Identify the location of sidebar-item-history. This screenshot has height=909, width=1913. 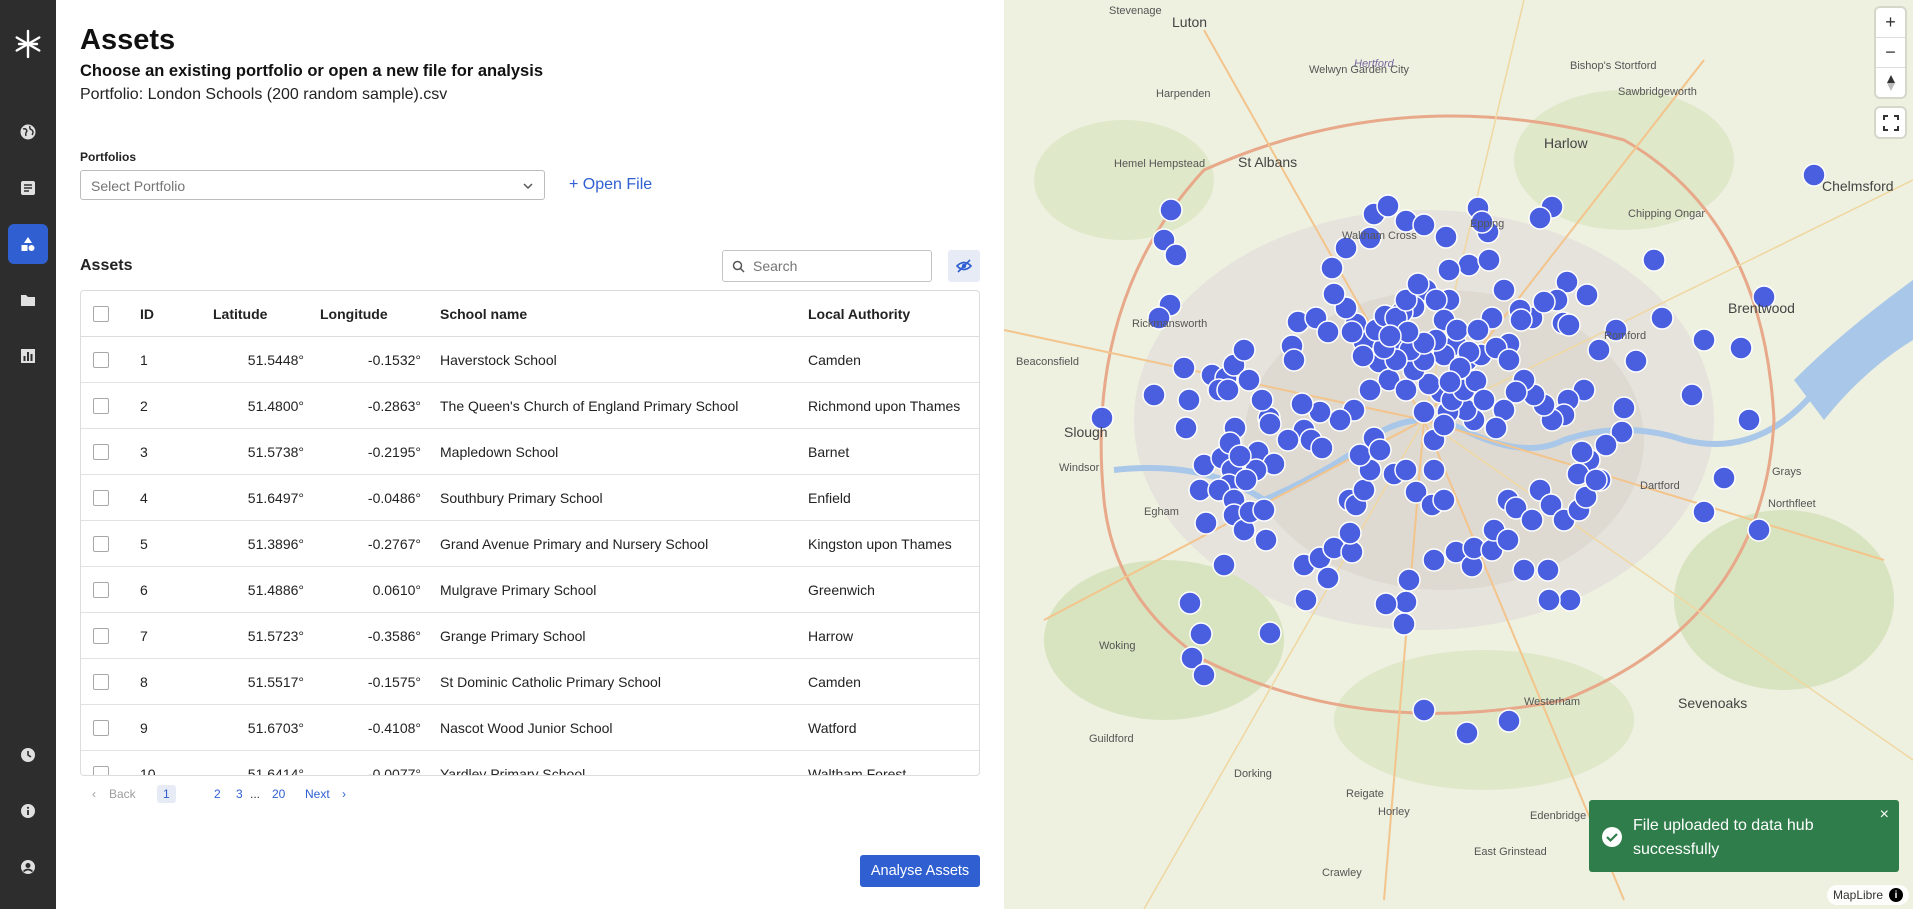
(28, 755).